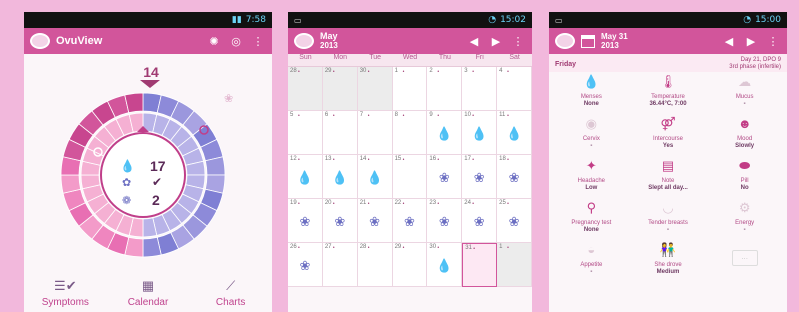 The width and height of the screenshot is (799, 312). Describe the element at coordinates (445, 221) in the screenshot. I see `calendar-day-cell: 23 • ❀` at that location.